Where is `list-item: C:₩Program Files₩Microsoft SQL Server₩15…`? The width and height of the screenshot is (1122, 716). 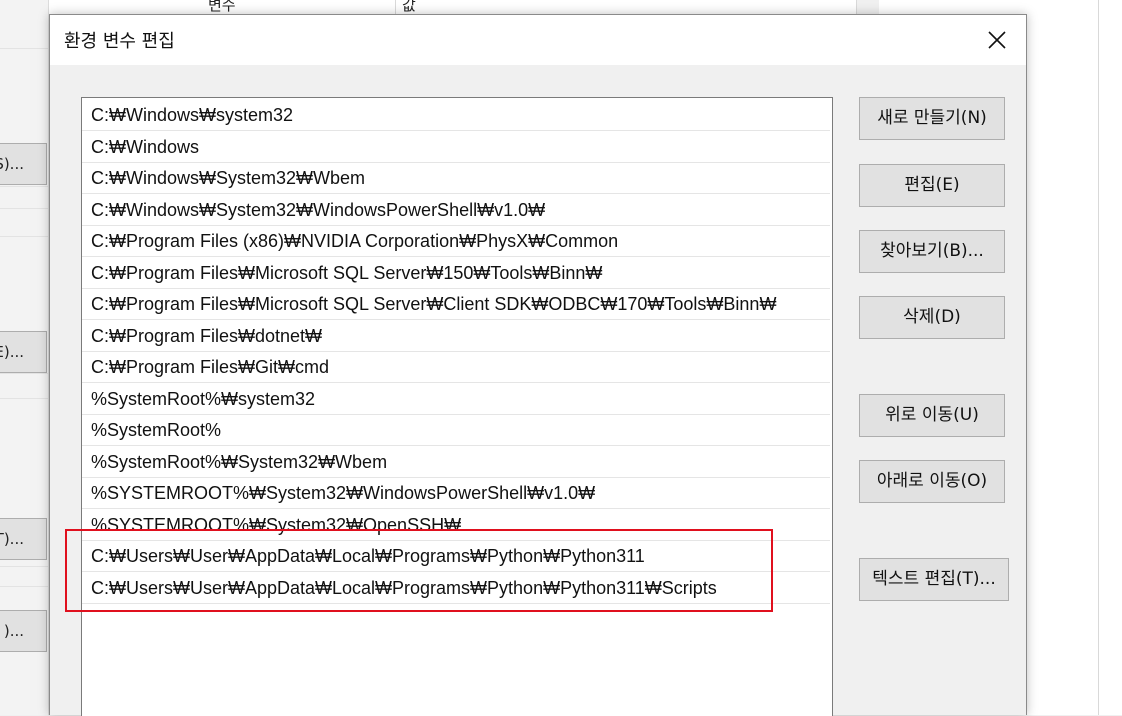 list-item: C:₩Program Files₩Microsoft SQL Server₩15… is located at coordinates (456, 273).